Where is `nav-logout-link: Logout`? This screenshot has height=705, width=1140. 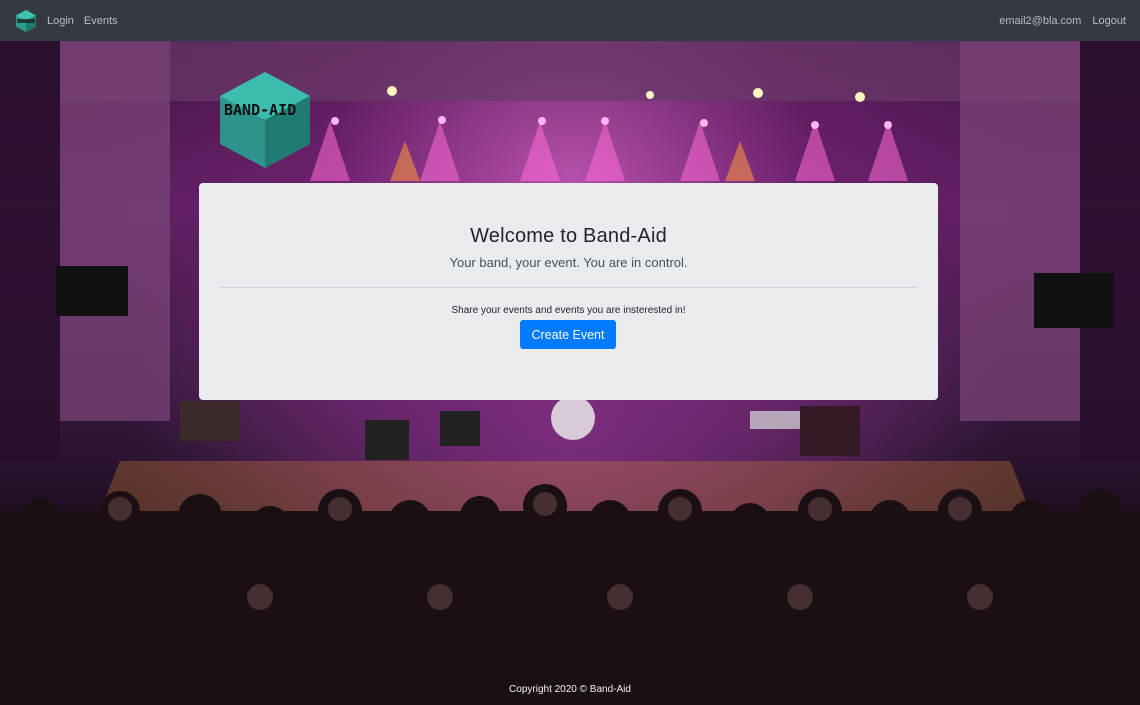
nav-logout-link: Logout is located at coordinates (1109, 21).